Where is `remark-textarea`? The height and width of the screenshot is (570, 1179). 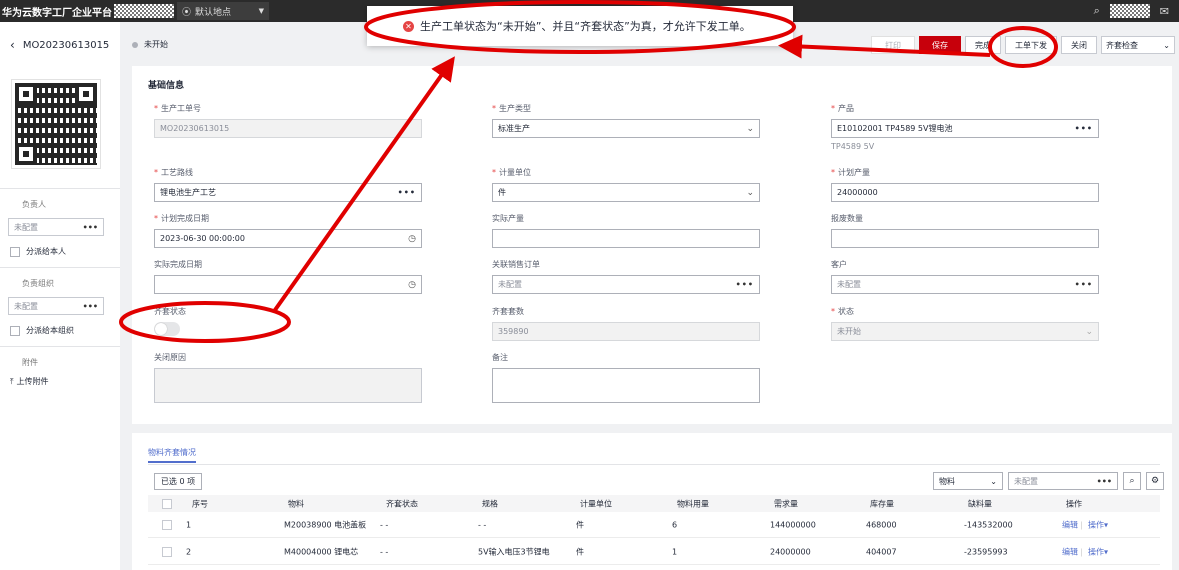
remark-textarea is located at coordinates (626, 385).